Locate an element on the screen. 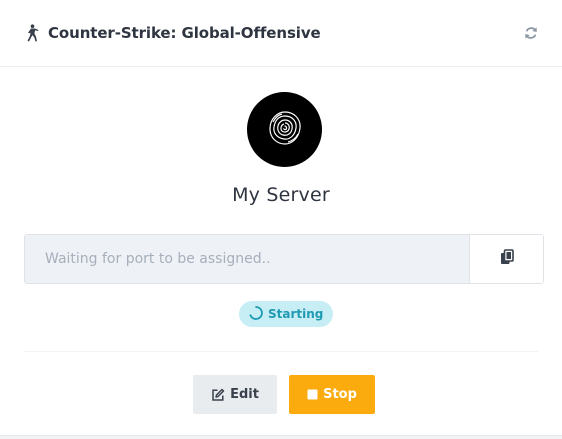 The width and height of the screenshot is (562, 439). spinner-icon is located at coordinates (256, 314).